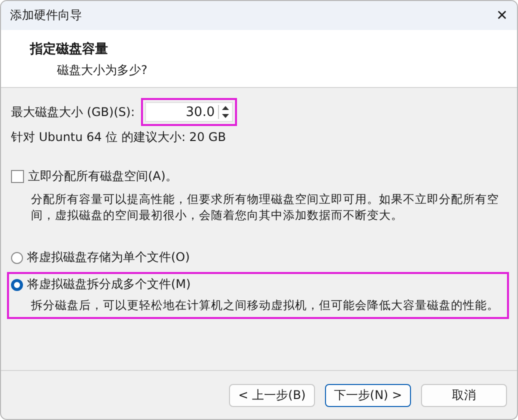 The width and height of the screenshot is (518, 420). I want to click on size-label: 最大磁盘大小 (GB)(S):, so click(73, 112).